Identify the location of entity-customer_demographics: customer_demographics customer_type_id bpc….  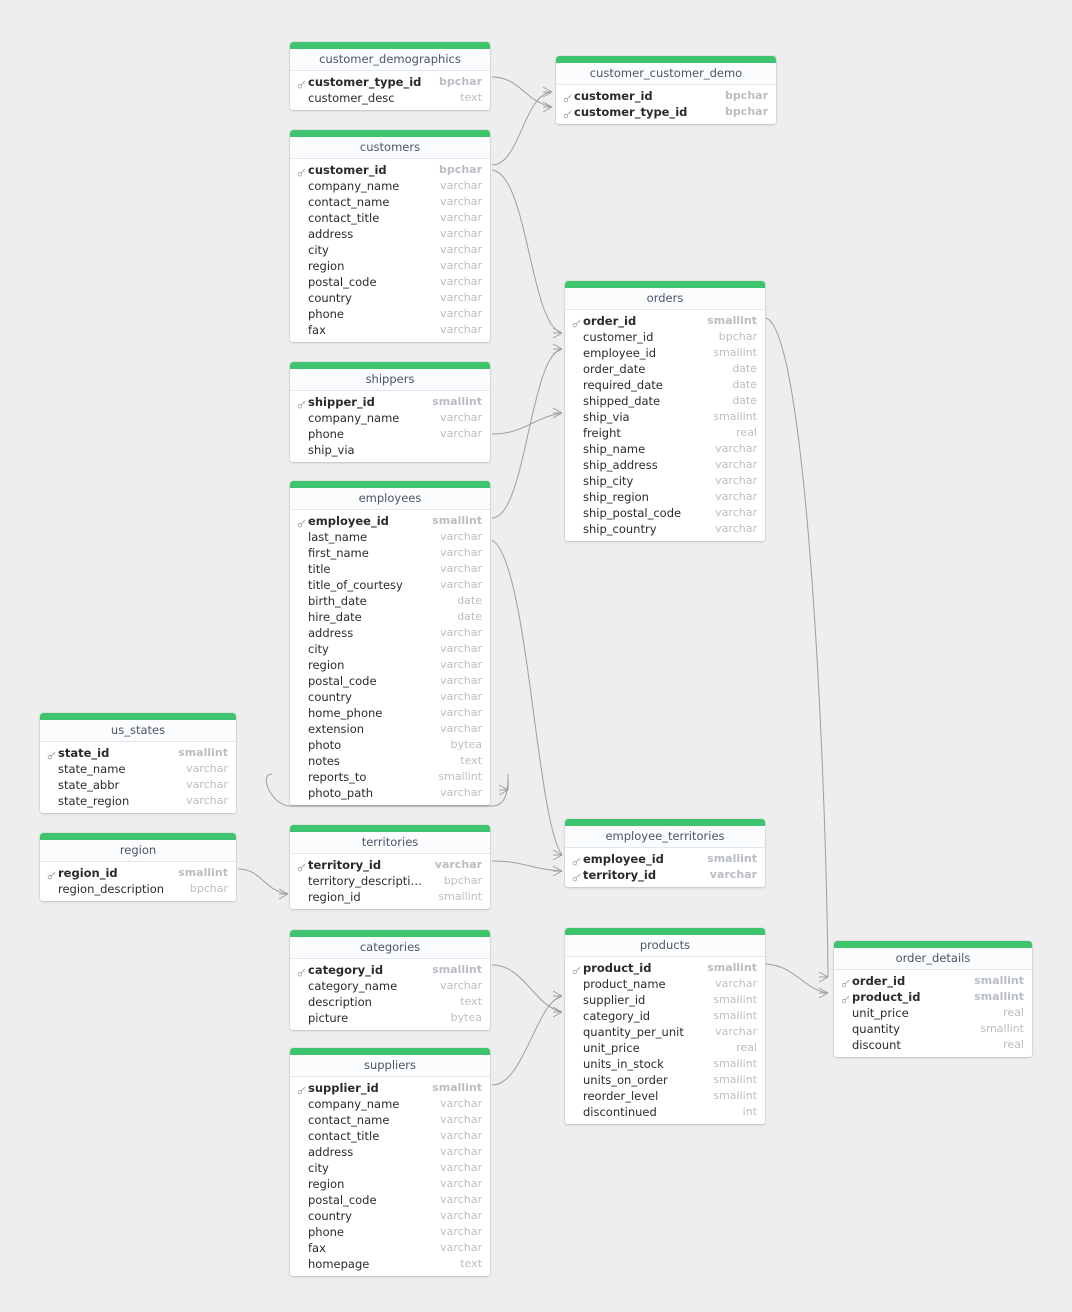
(390, 76).